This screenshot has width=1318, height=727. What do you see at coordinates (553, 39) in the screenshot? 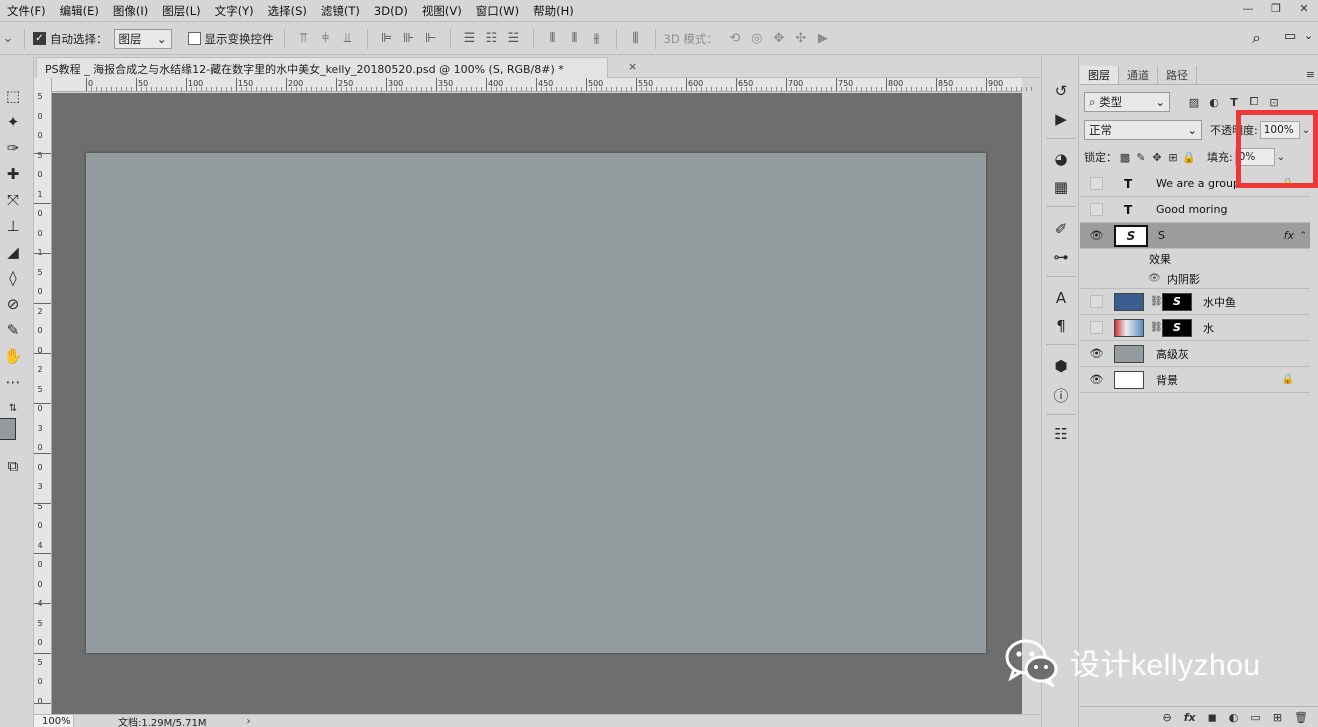
I see `distribute-left-icon: ⫴` at bounding box center [553, 39].